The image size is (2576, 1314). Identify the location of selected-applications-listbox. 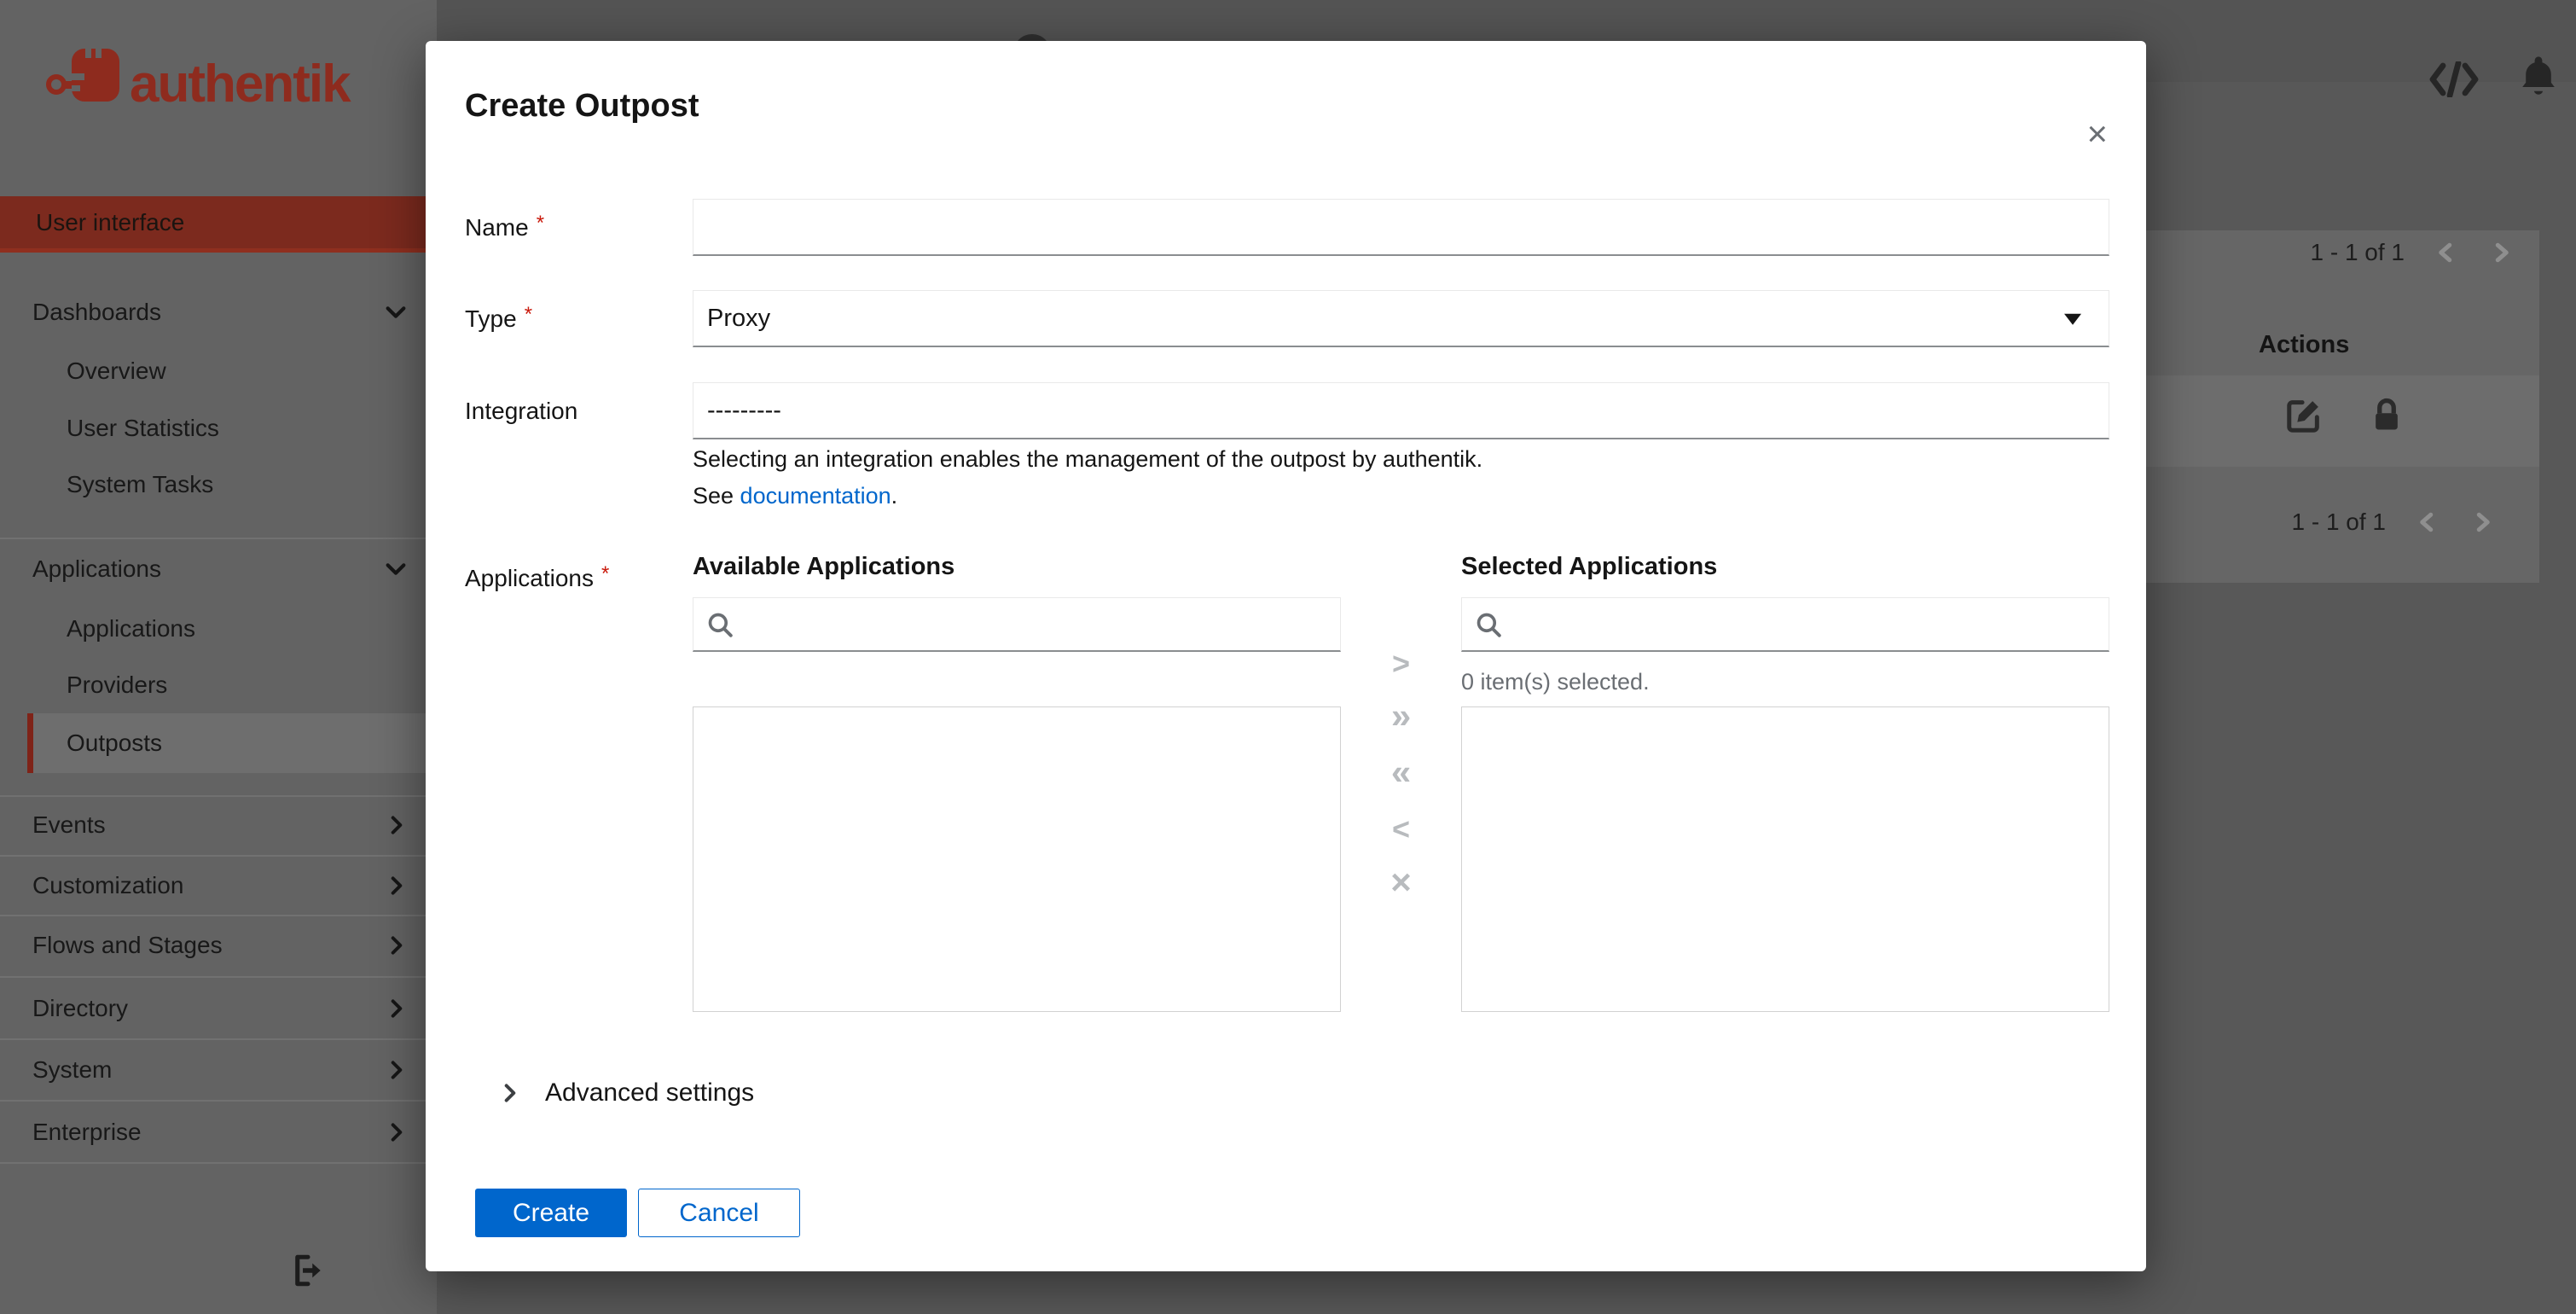
(1785, 859).